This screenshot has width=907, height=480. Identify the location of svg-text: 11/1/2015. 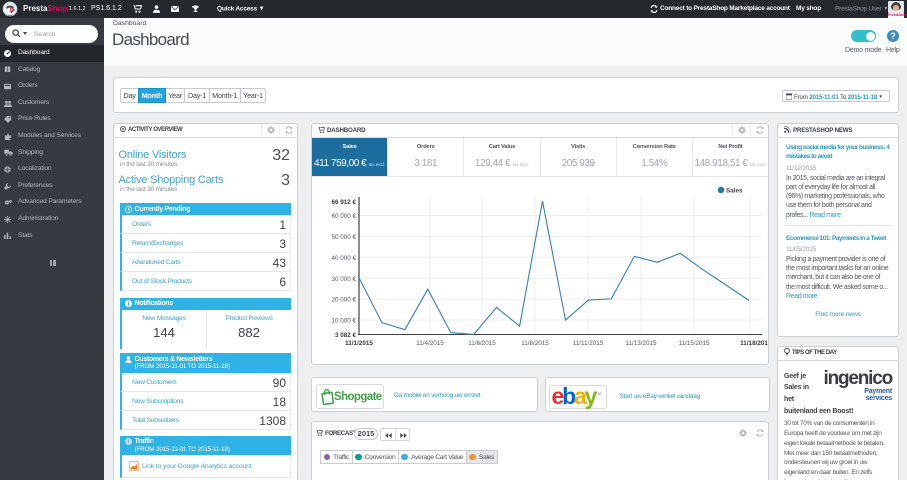
(359, 343).